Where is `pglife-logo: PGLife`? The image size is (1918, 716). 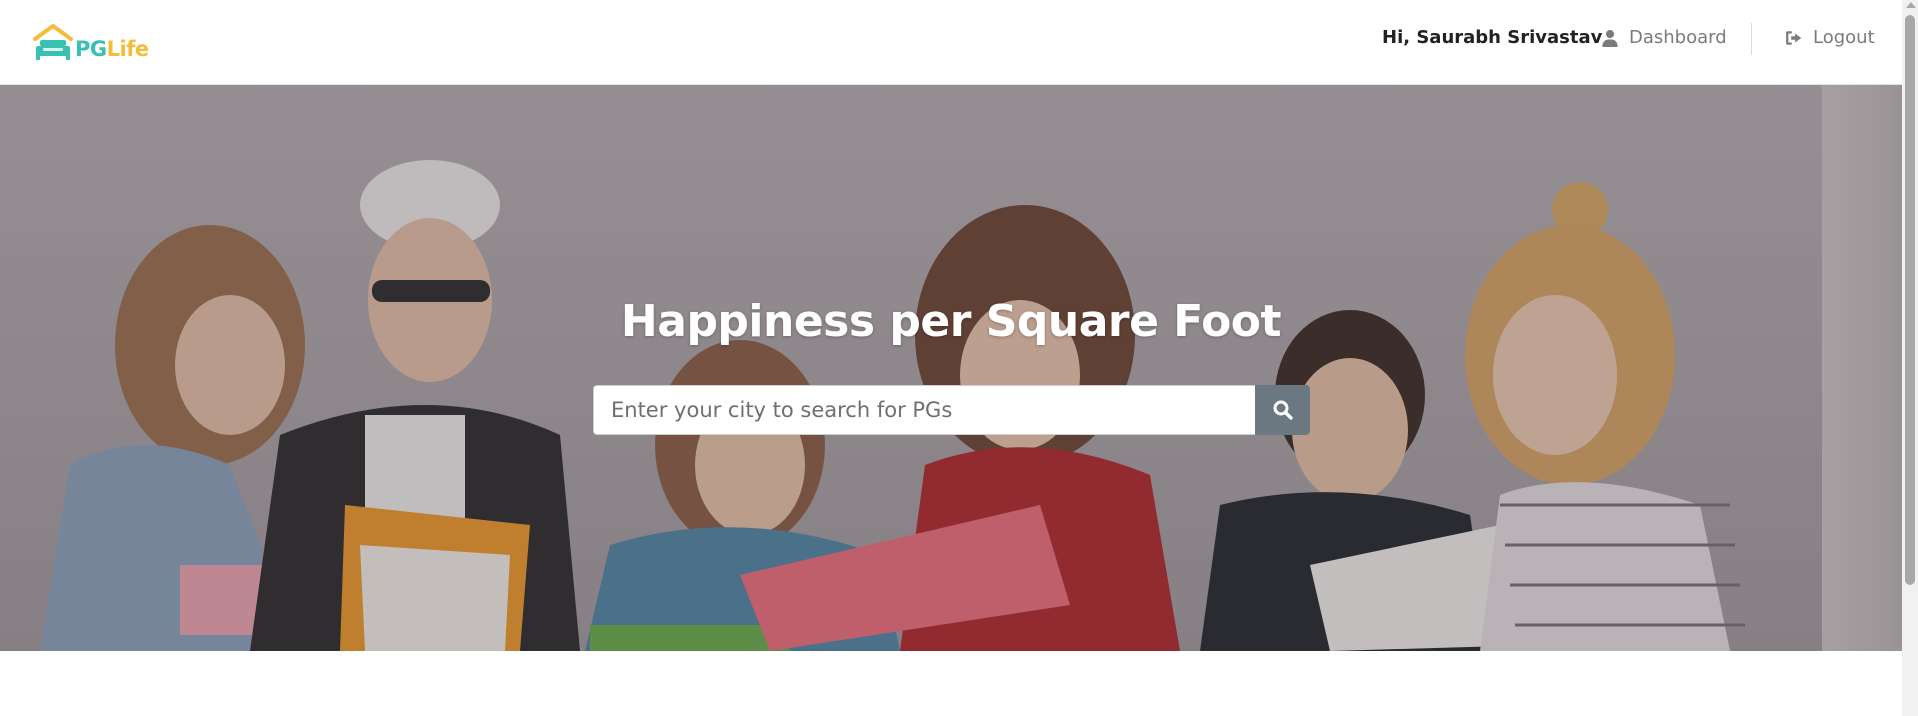
pglife-logo: PGLife is located at coordinates (89, 42).